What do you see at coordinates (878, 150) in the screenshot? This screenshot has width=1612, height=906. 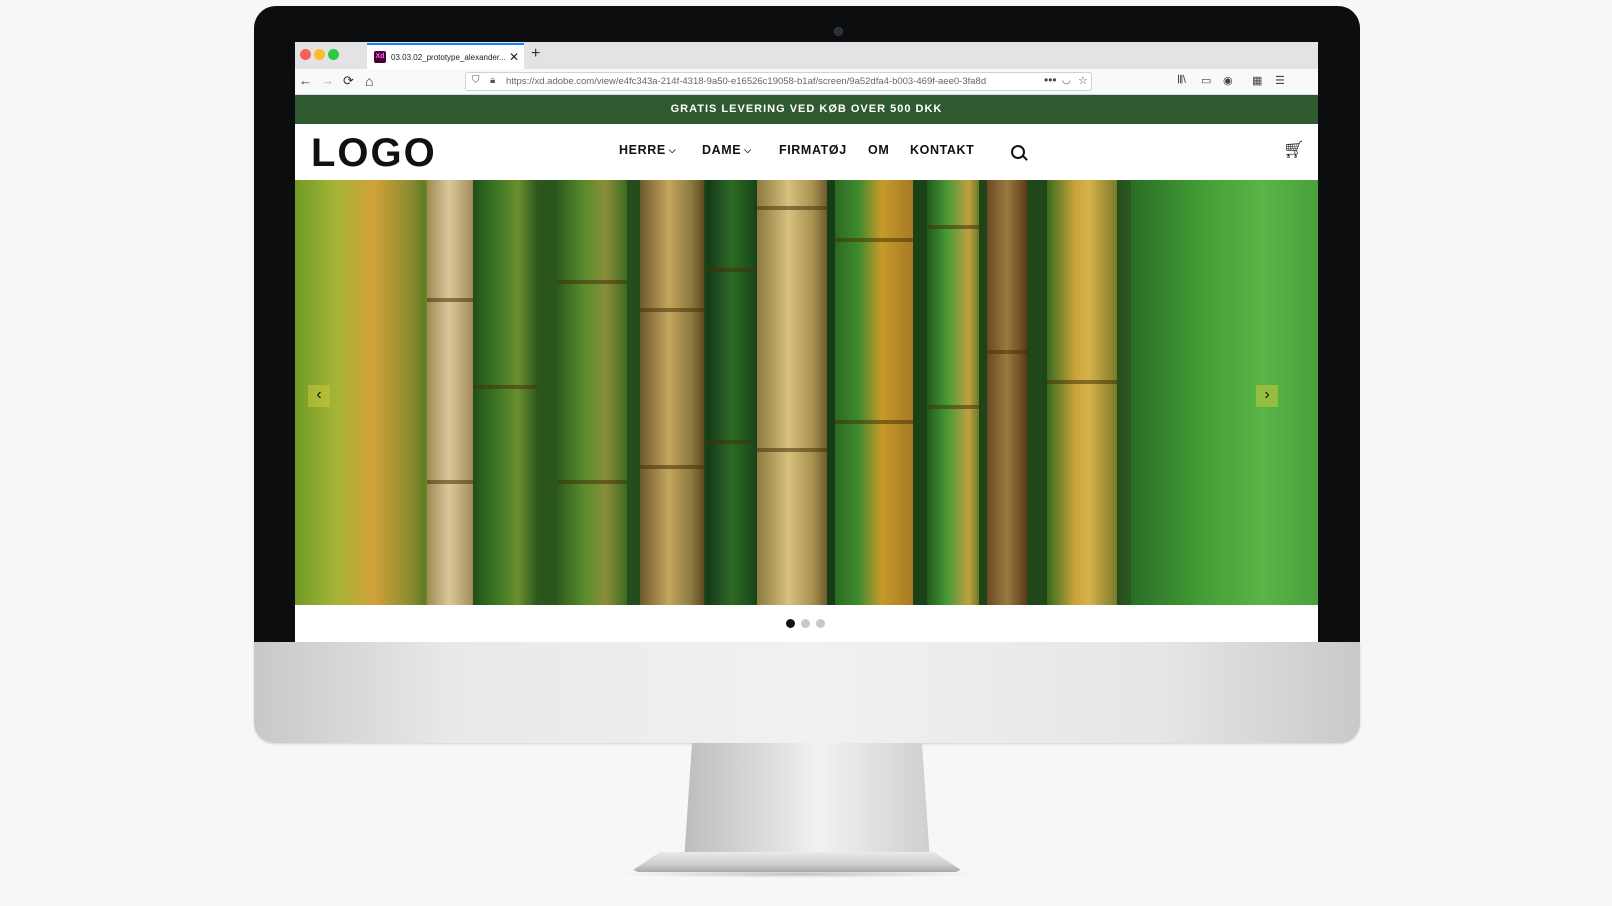 I see `nav-item-om: OM` at bounding box center [878, 150].